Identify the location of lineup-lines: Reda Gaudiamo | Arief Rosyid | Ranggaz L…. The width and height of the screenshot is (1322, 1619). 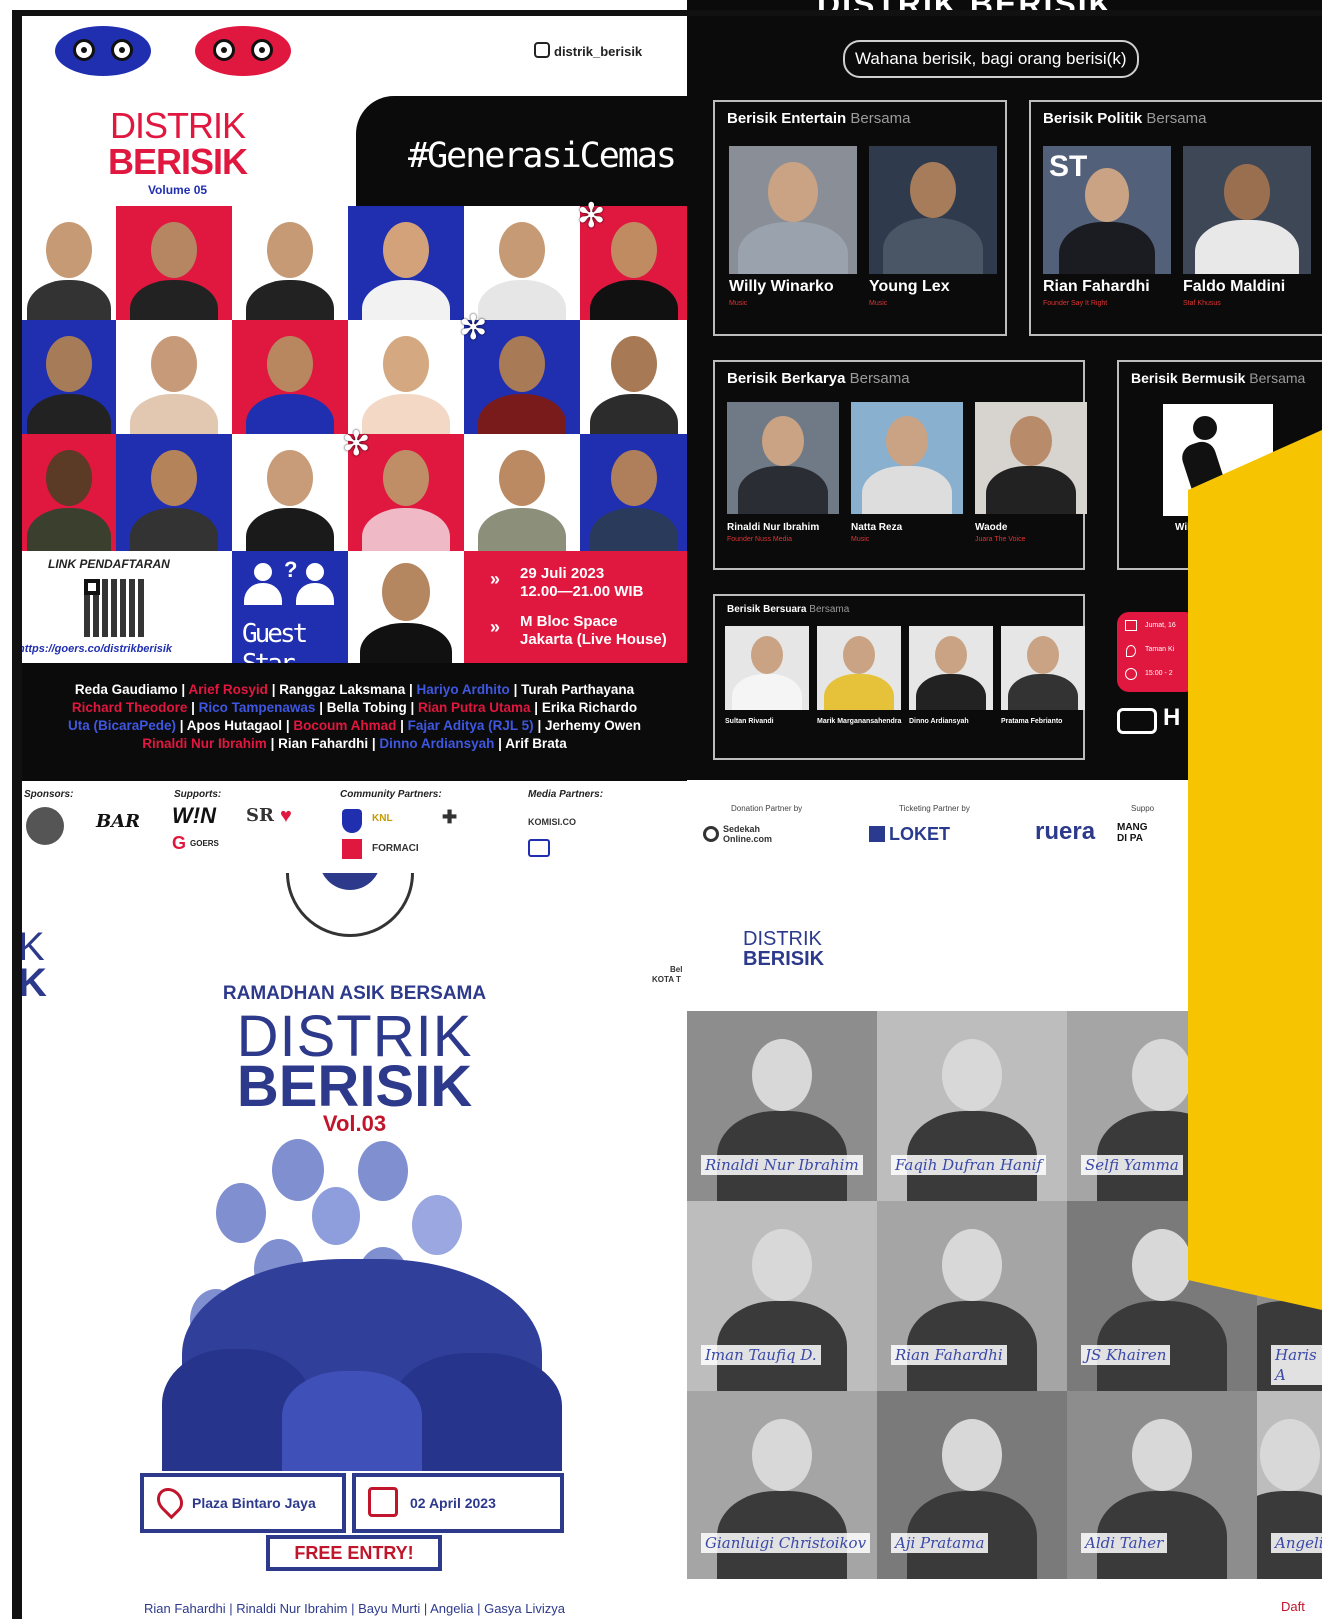
(354, 717).